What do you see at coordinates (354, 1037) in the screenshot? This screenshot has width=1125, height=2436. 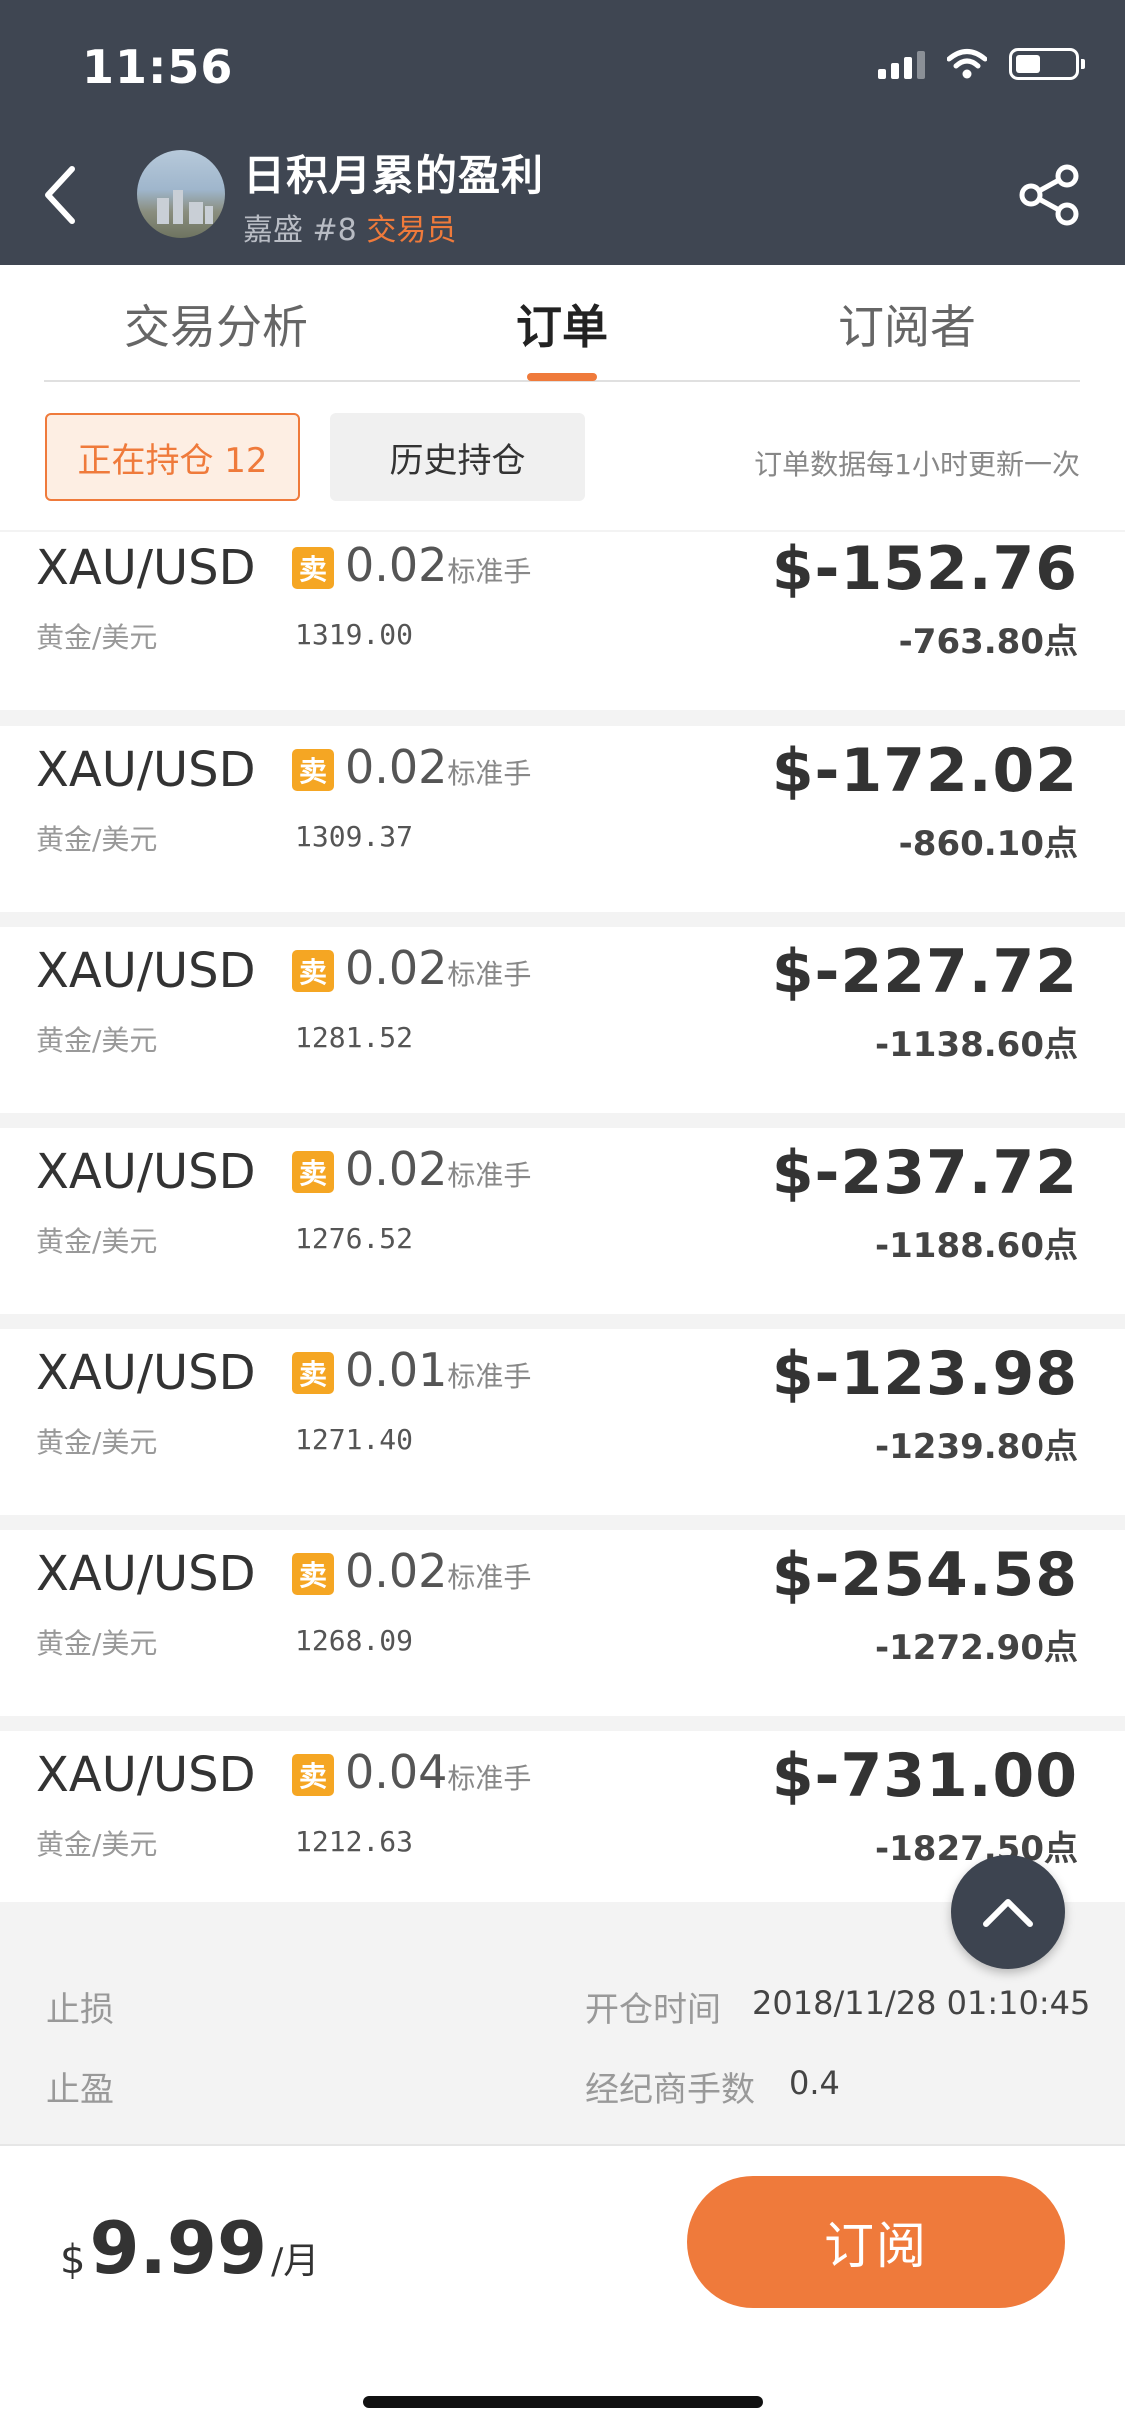 I see `order-open-price: 1281.52` at bounding box center [354, 1037].